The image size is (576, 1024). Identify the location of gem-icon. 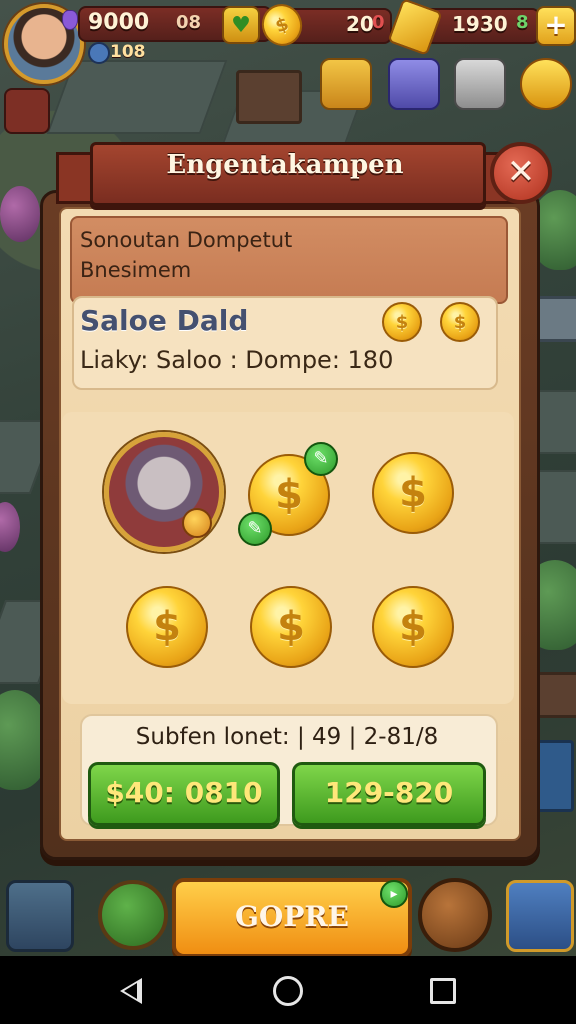
(70, 20).